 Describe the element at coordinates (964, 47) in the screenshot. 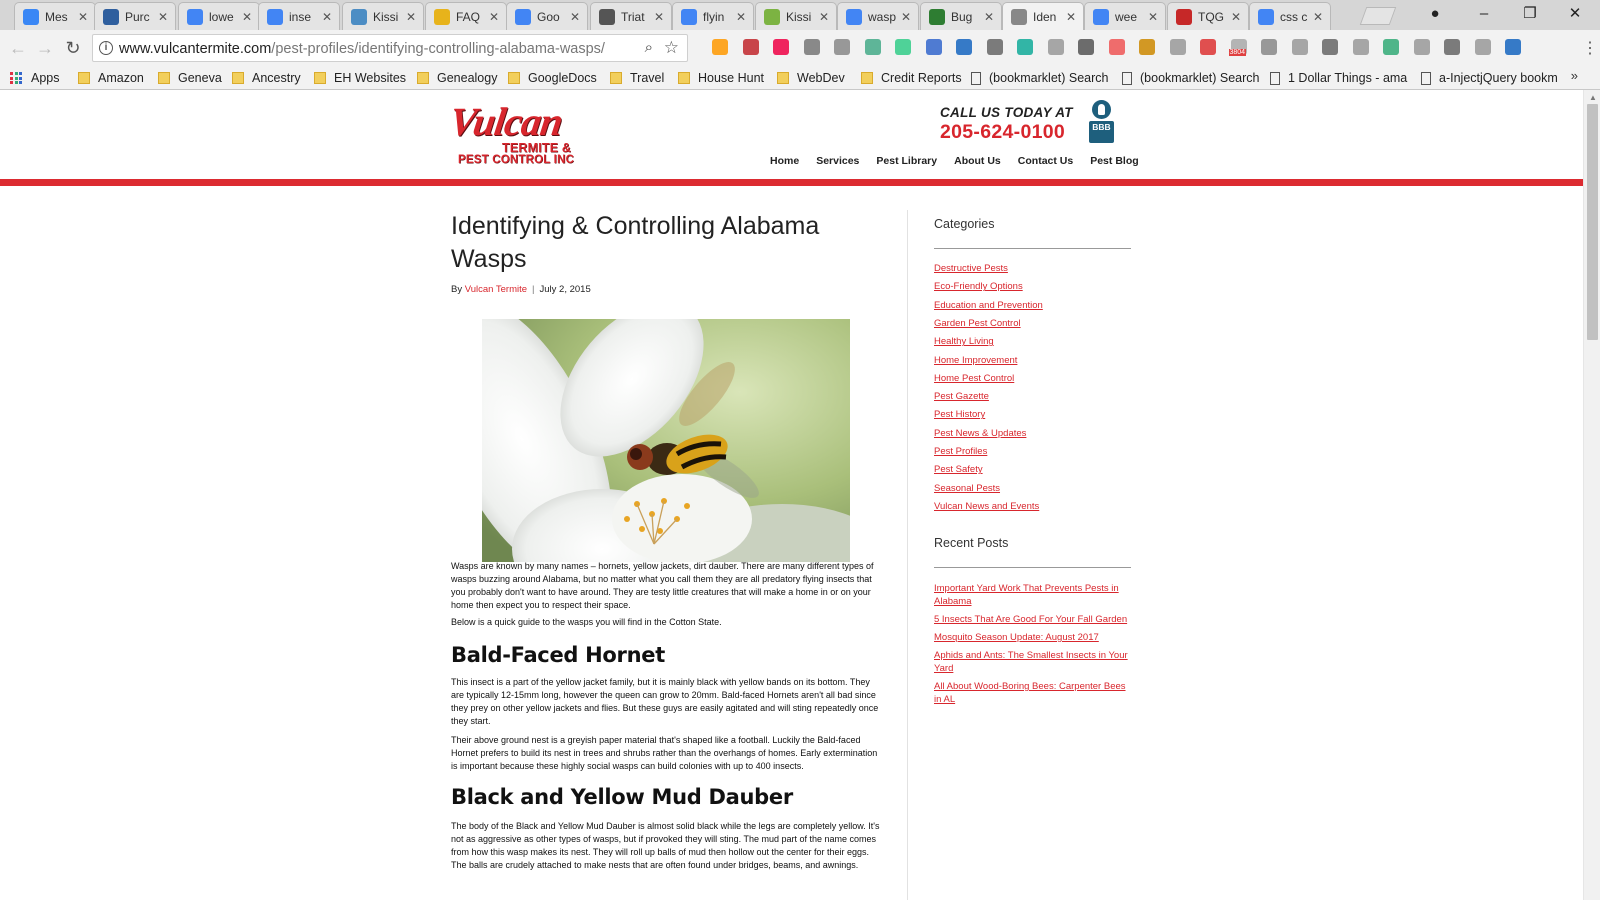

I see `settings-icon` at that location.